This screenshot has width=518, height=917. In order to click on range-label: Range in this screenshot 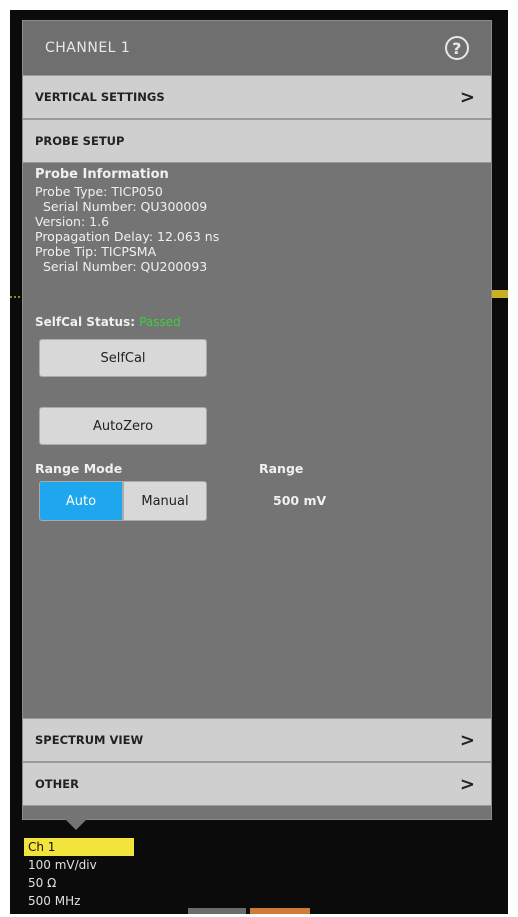, I will do `click(281, 468)`.